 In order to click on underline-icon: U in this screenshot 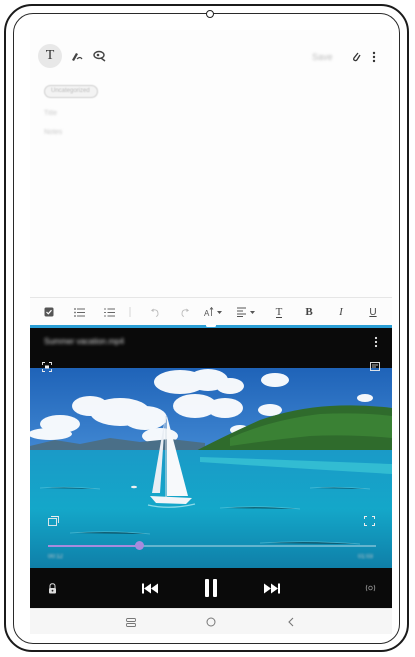, I will do `click(373, 312)`.